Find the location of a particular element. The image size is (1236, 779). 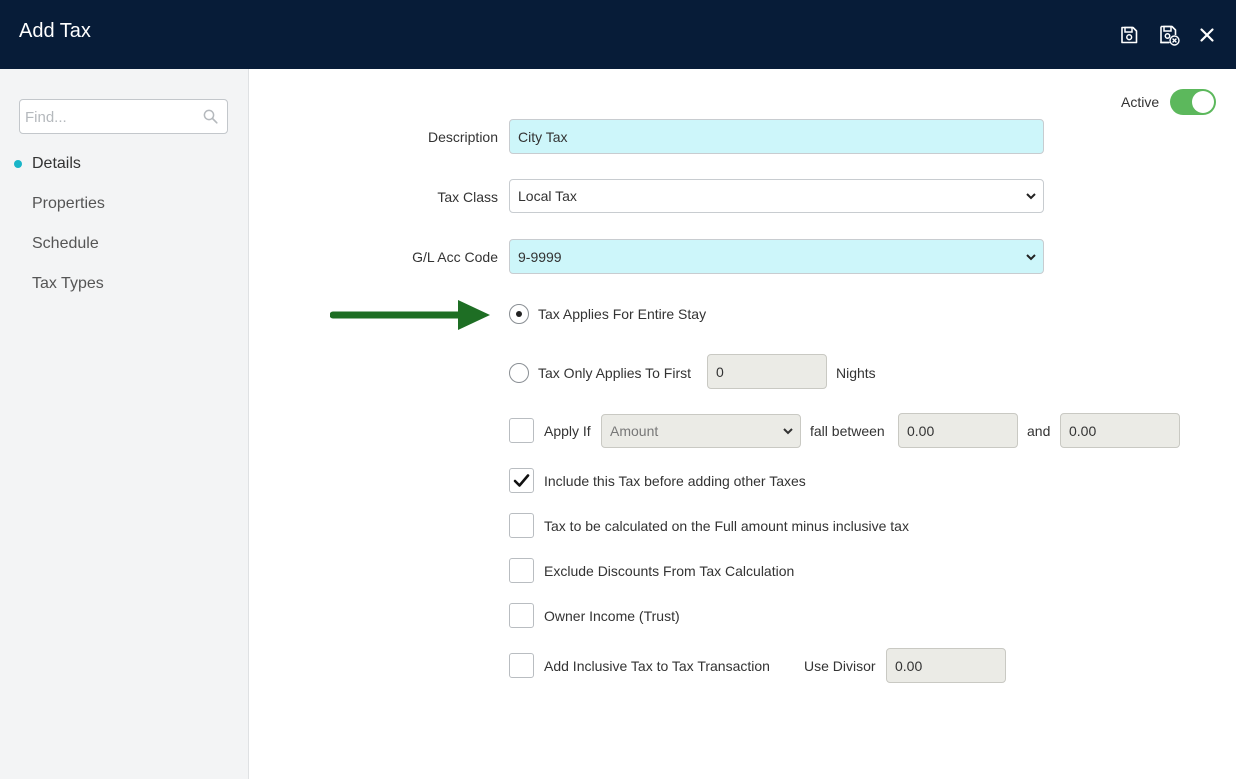

nights-input: 0 is located at coordinates (767, 371).